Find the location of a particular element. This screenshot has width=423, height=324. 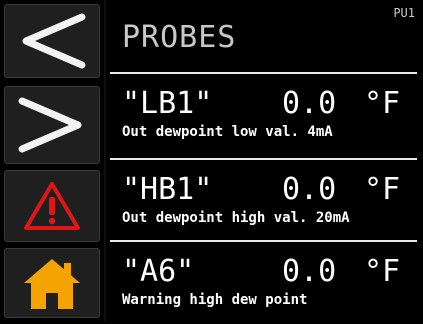

probe-description: Out dewpoint high val. 20mA is located at coordinates (236, 218).